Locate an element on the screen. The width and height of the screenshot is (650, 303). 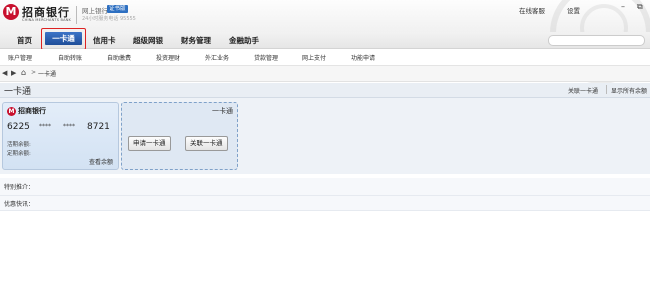
show-all-balance-link: 显示所有余额 is located at coordinates (629, 90).